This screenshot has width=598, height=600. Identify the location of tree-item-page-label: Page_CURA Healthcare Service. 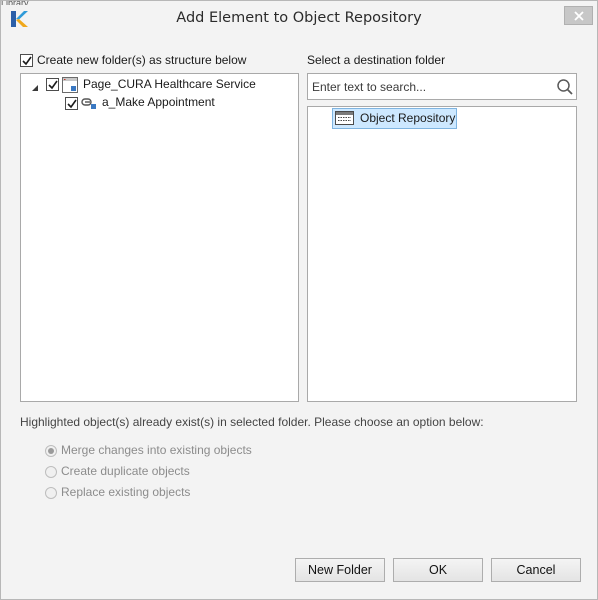
(169, 84).